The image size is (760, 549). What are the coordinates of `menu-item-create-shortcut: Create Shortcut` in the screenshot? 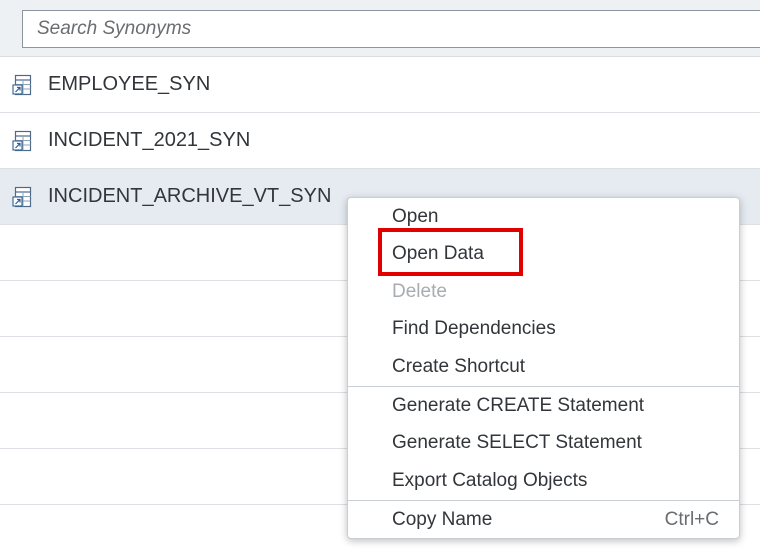 It's located at (543, 367).